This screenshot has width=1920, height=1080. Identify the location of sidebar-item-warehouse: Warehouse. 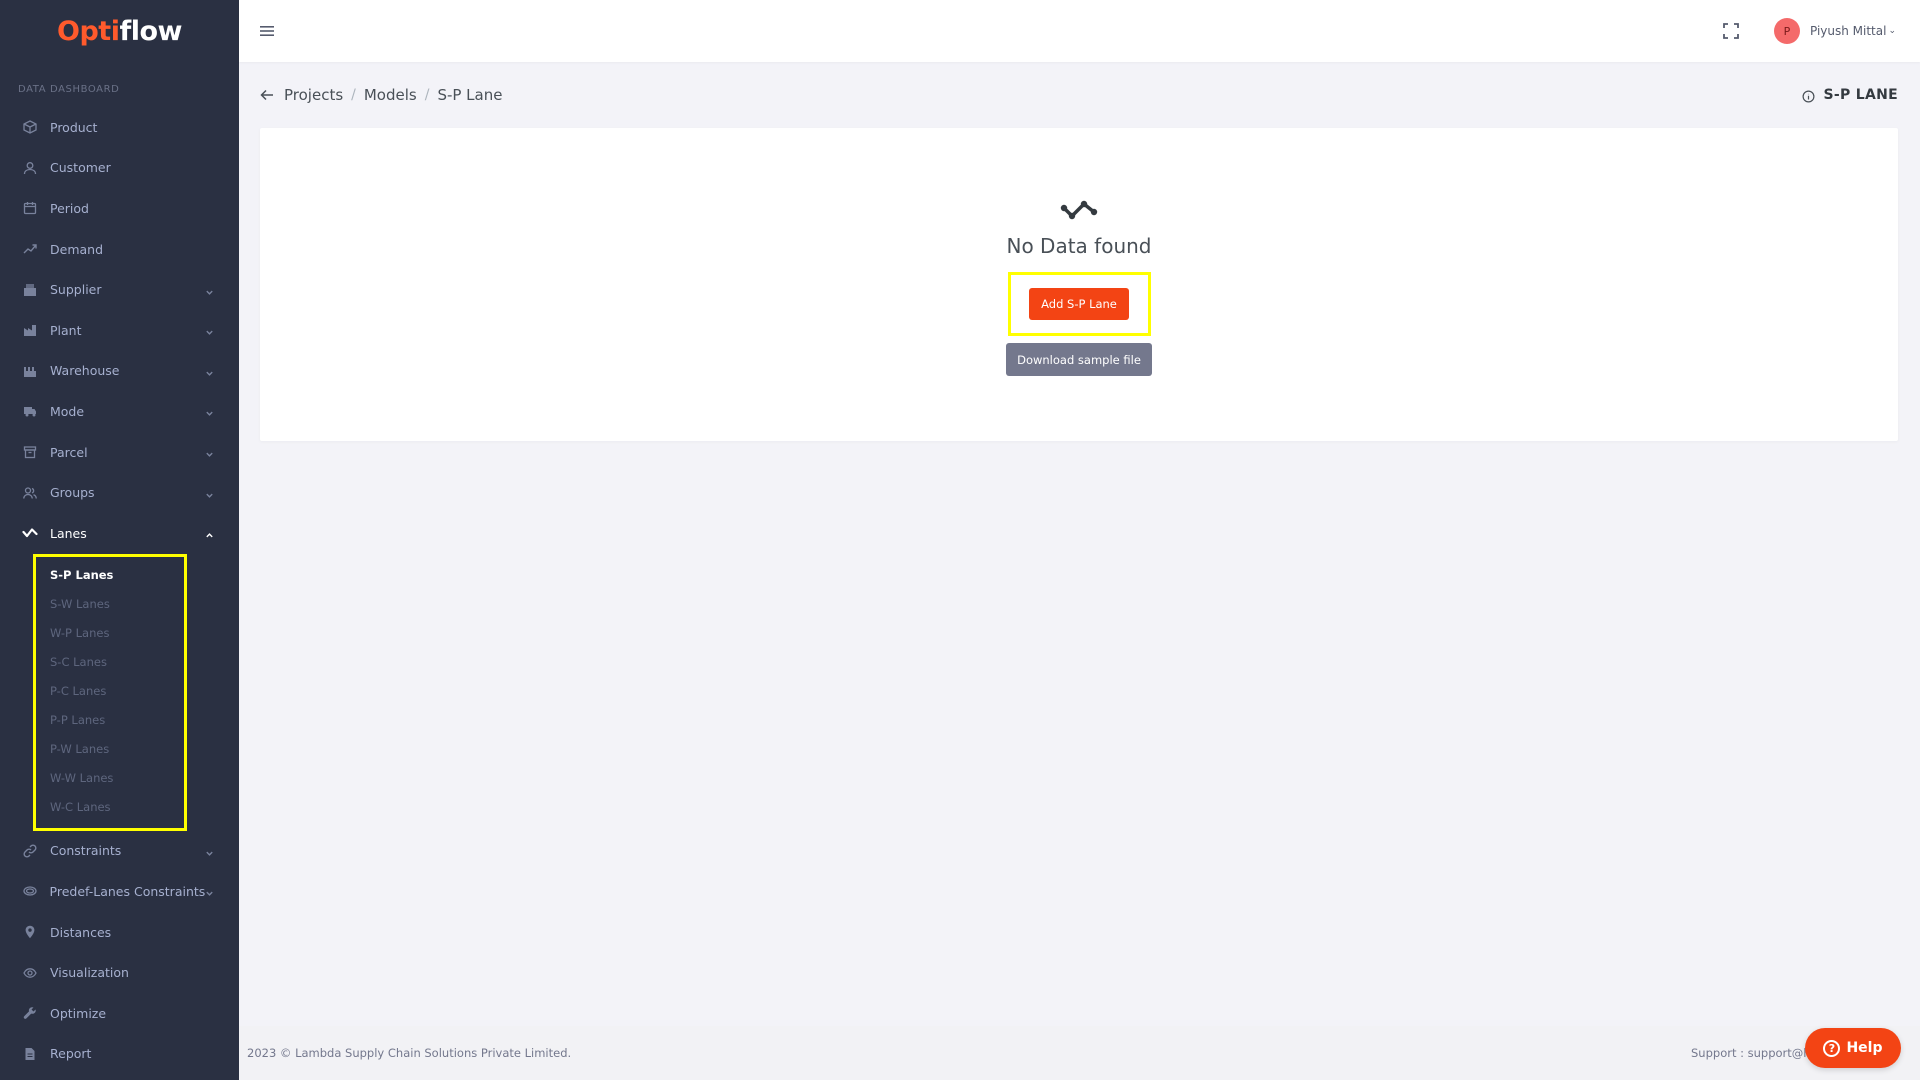
(119, 371).